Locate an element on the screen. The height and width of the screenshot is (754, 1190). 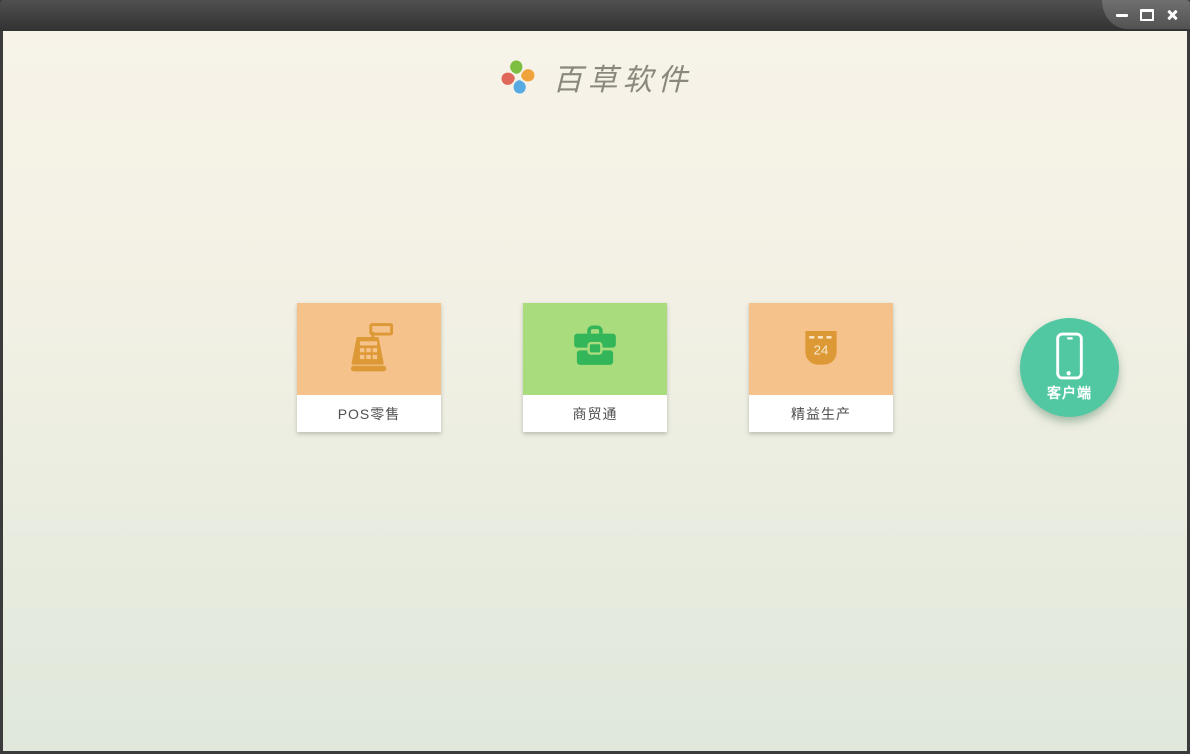
product-card-label: 精益生产 is located at coordinates (821, 413).